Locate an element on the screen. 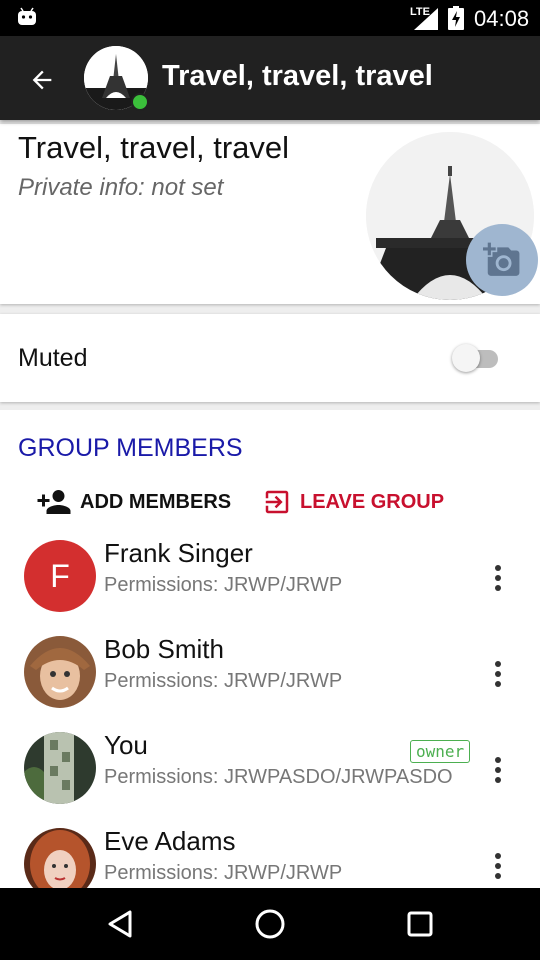  add-members-button: ADD MEMBERS is located at coordinates (133, 502).